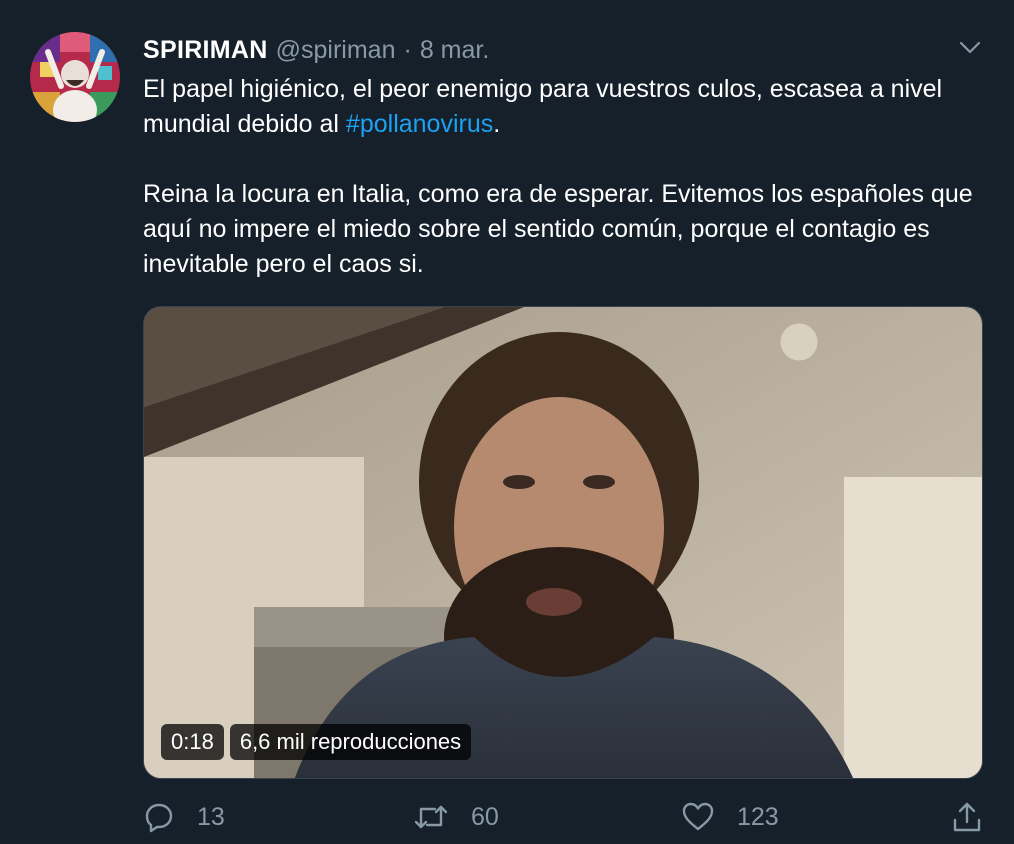 Image resolution: width=1014 pixels, height=844 pixels. Describe the element at coordinates (192, 742) in the screenshot. I see `video-duration: 0:18` at that location.